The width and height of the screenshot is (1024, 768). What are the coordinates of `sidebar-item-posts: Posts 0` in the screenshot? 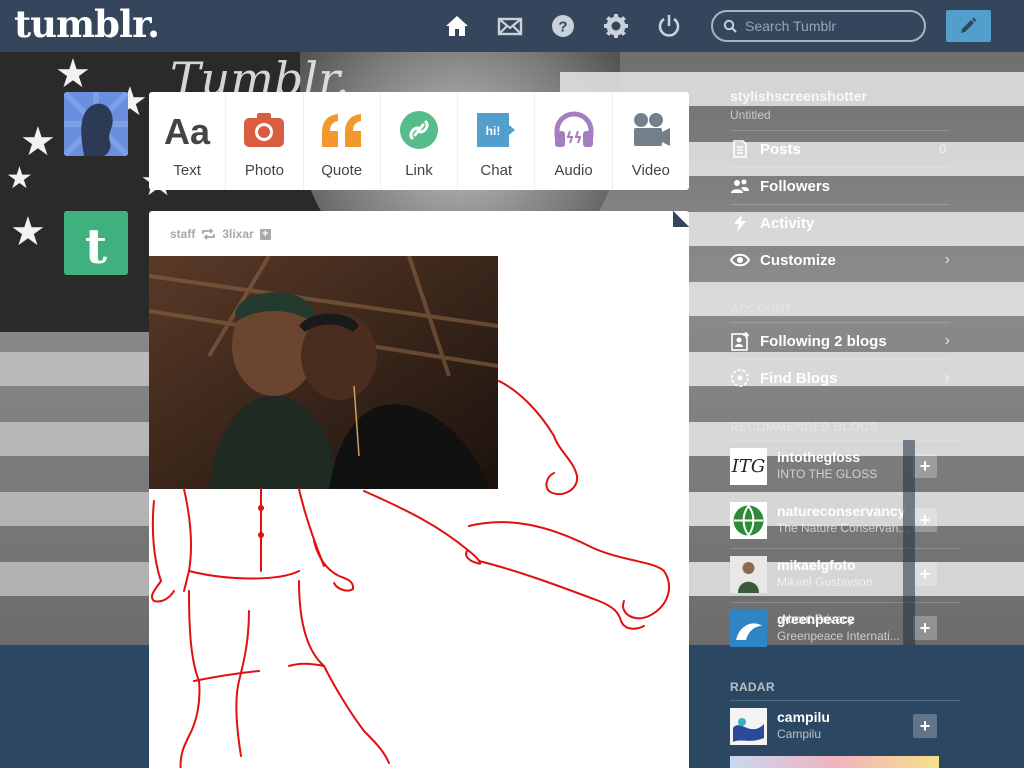 It's located at (840, 148).